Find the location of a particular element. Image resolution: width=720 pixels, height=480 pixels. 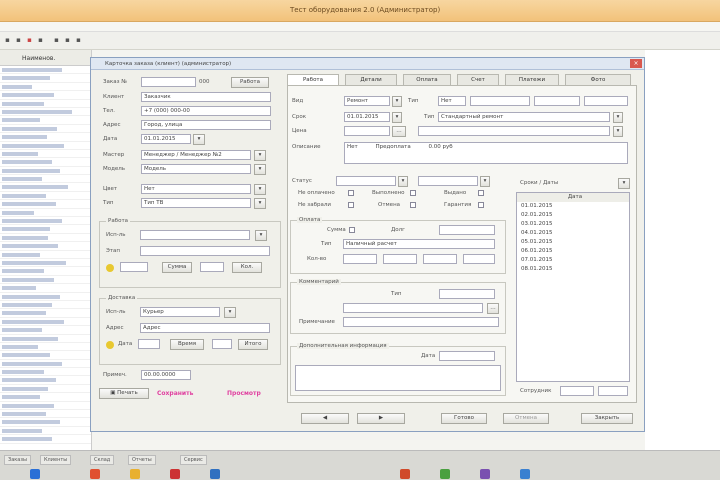

not-taken-checkbox is located at coordinates (351, 205).